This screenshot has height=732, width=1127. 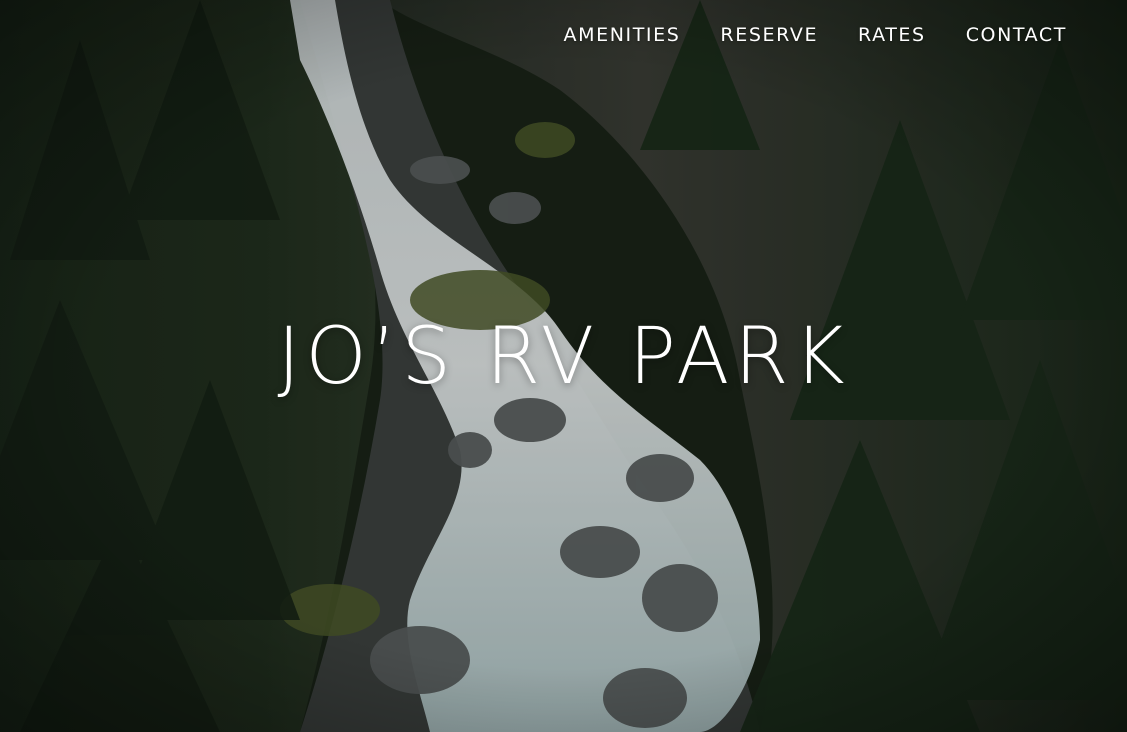 What do you see at coordinates (622, 35) in the screenshot?
I see `nav-link-amenities: AMENITIES` at bounding box center [622, 35].